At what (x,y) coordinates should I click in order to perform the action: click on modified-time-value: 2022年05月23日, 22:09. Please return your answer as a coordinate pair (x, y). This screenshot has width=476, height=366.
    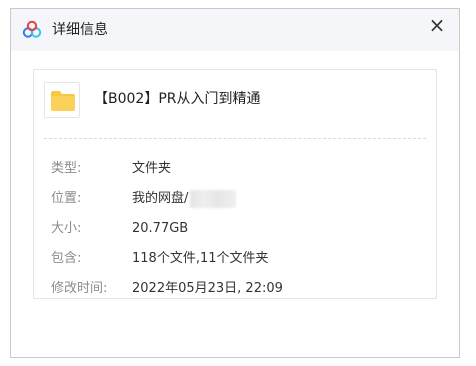
    Looking at the image, I should click on (207, 288).